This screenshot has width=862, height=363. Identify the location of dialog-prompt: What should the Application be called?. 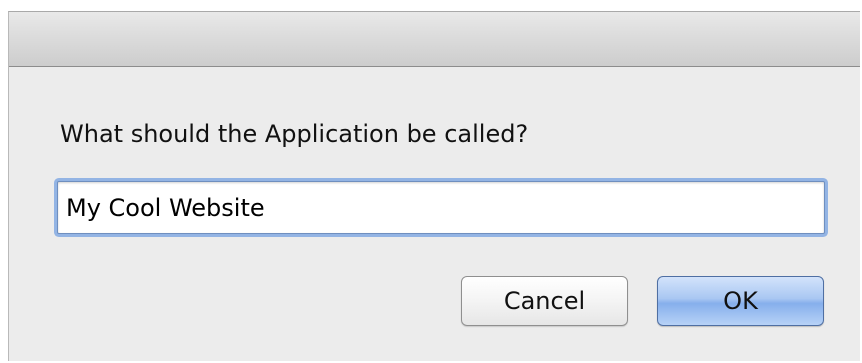
(294, 134).